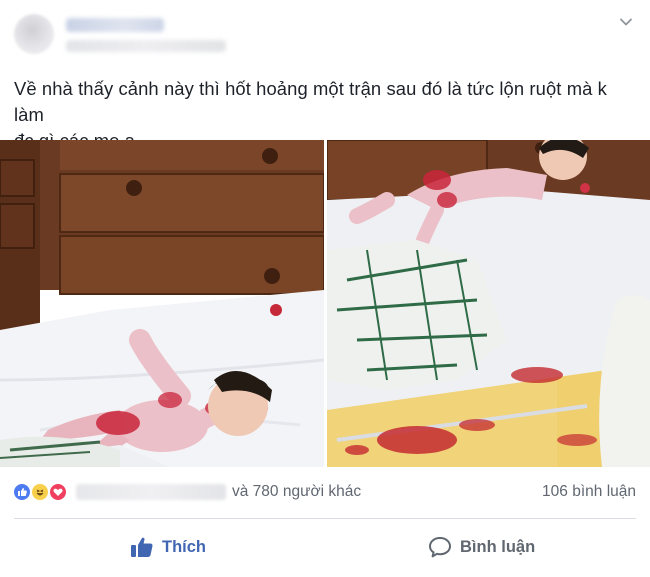 The height and width of the screenshot is (577, 650). I want to click on post-header, so click(325, 34).